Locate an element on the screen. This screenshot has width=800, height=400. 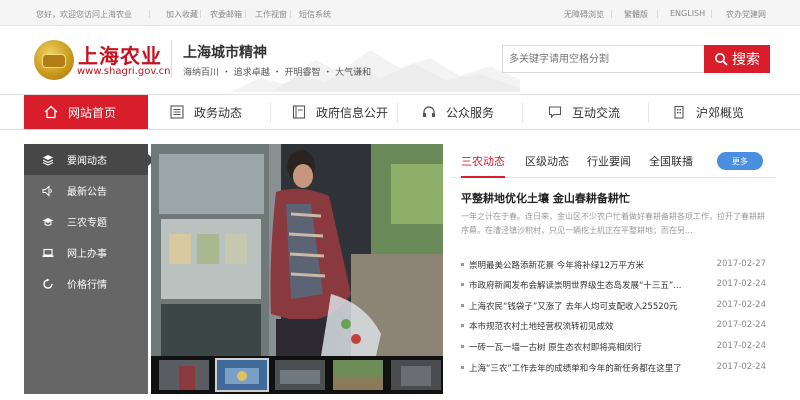
sidebar-item-key-news: 要闻动态 is located at coordinates (89, 159).